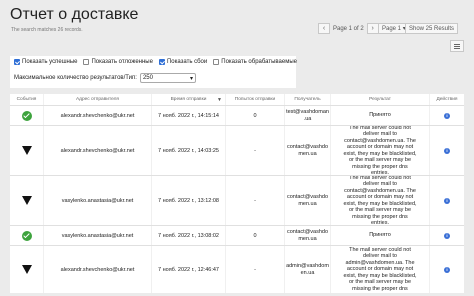 Image resolution: width=474 pixels, height=296 pixels. Describe the element at coordinates (219, 99) in the screenshot. I see `sort-desc-icon: ▼` at that location.